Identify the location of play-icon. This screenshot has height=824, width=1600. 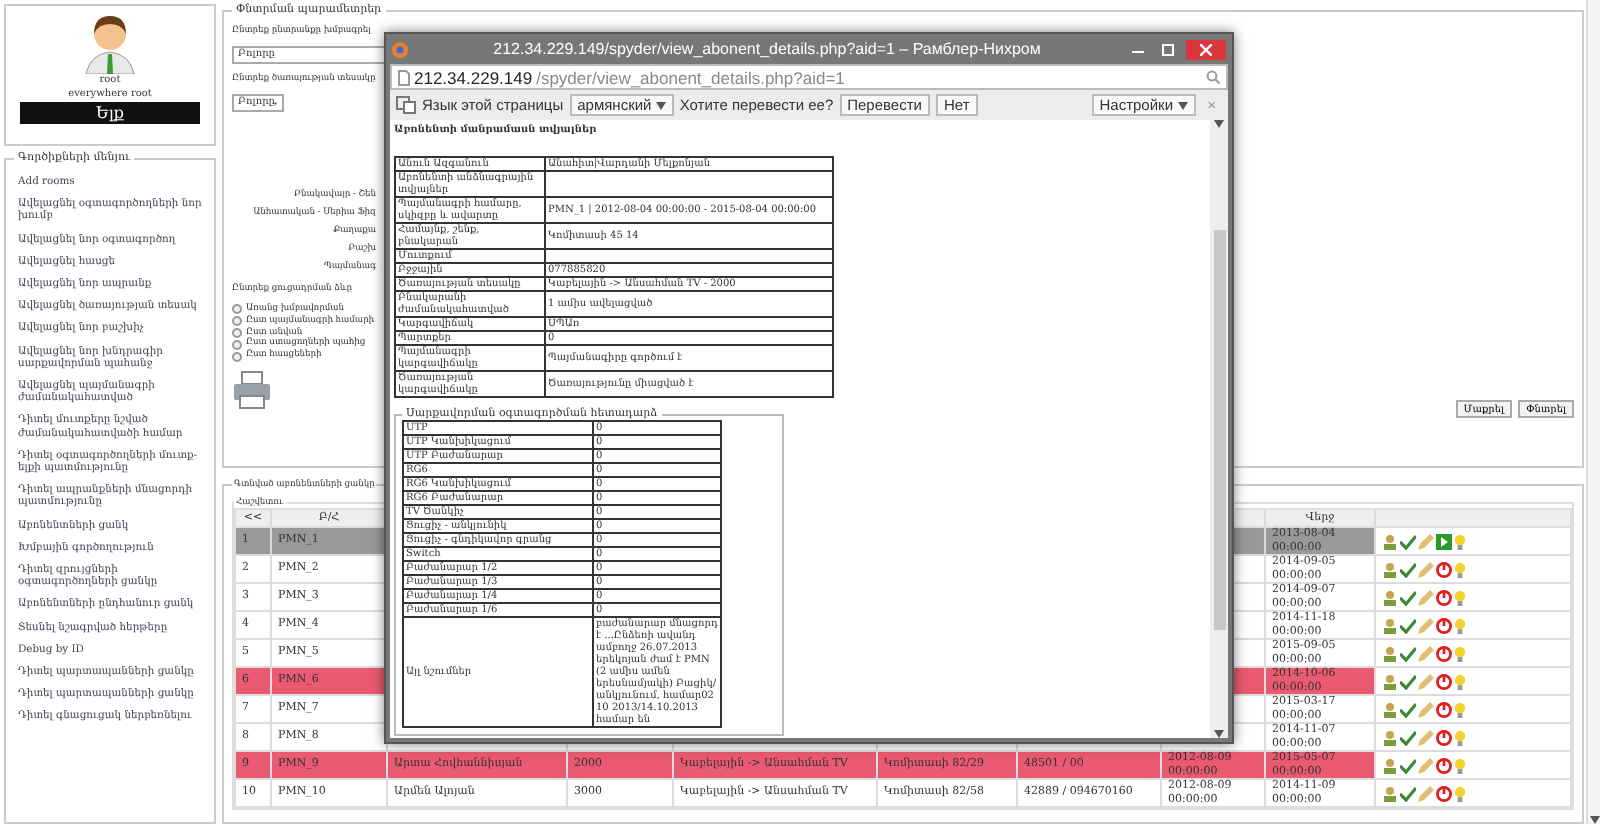
(1444, 541).